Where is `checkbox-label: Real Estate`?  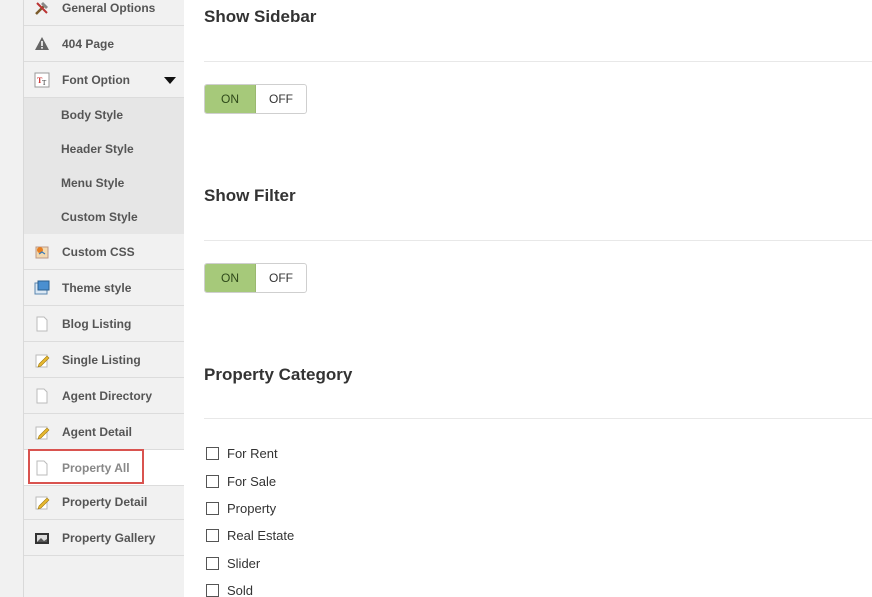
checkbox-label: Real Estate is located at coordinates (261, 535).